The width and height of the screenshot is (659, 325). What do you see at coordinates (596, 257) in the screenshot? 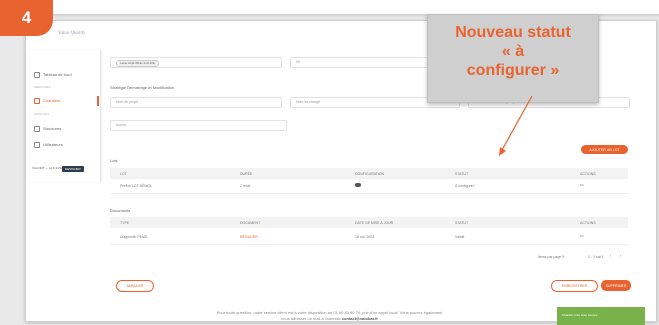
I see `pagination-range: 1 - 1 sur 1` at bounding box center [596, 257].